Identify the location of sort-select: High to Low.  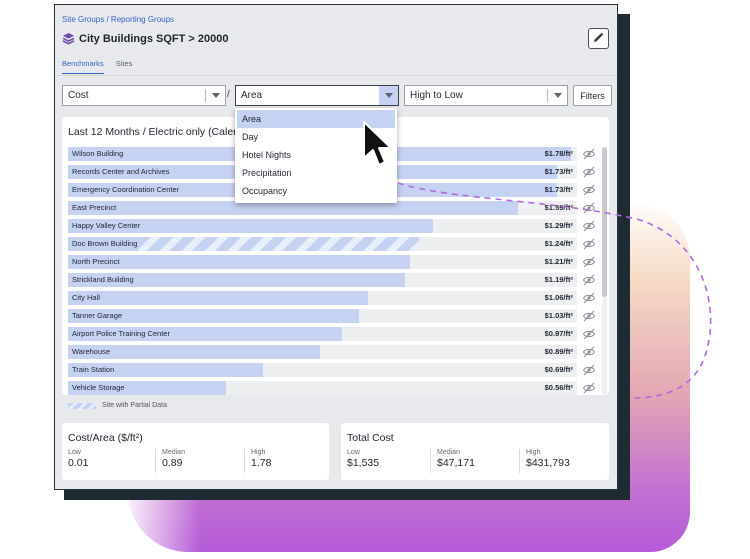
(486, 95).